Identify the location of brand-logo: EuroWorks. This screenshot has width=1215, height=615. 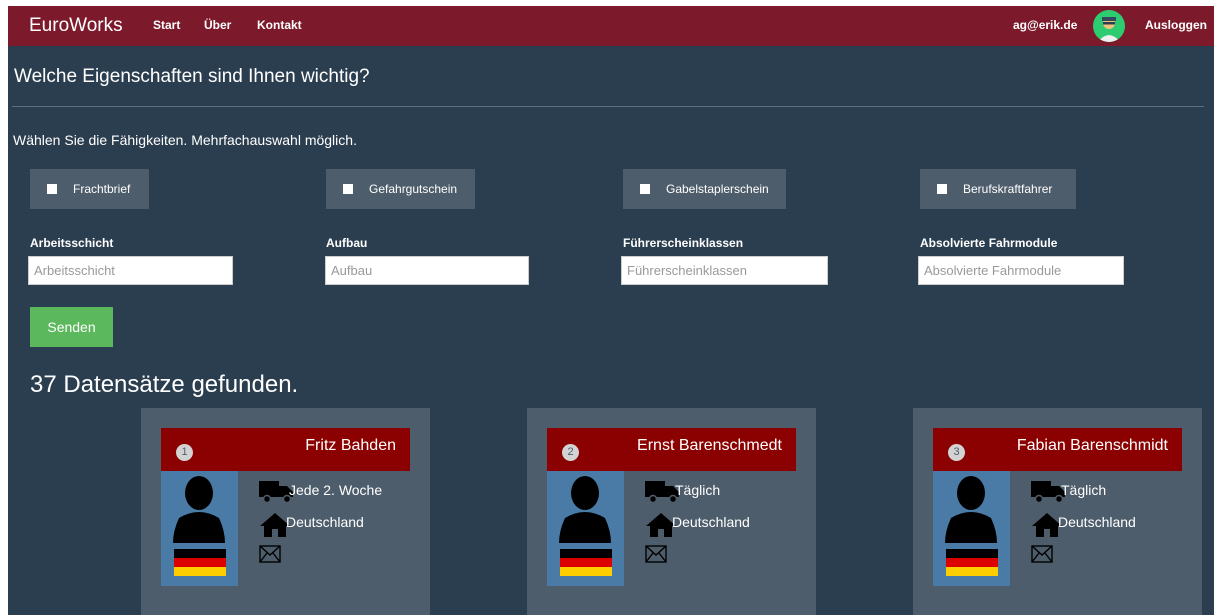
(76, 26).